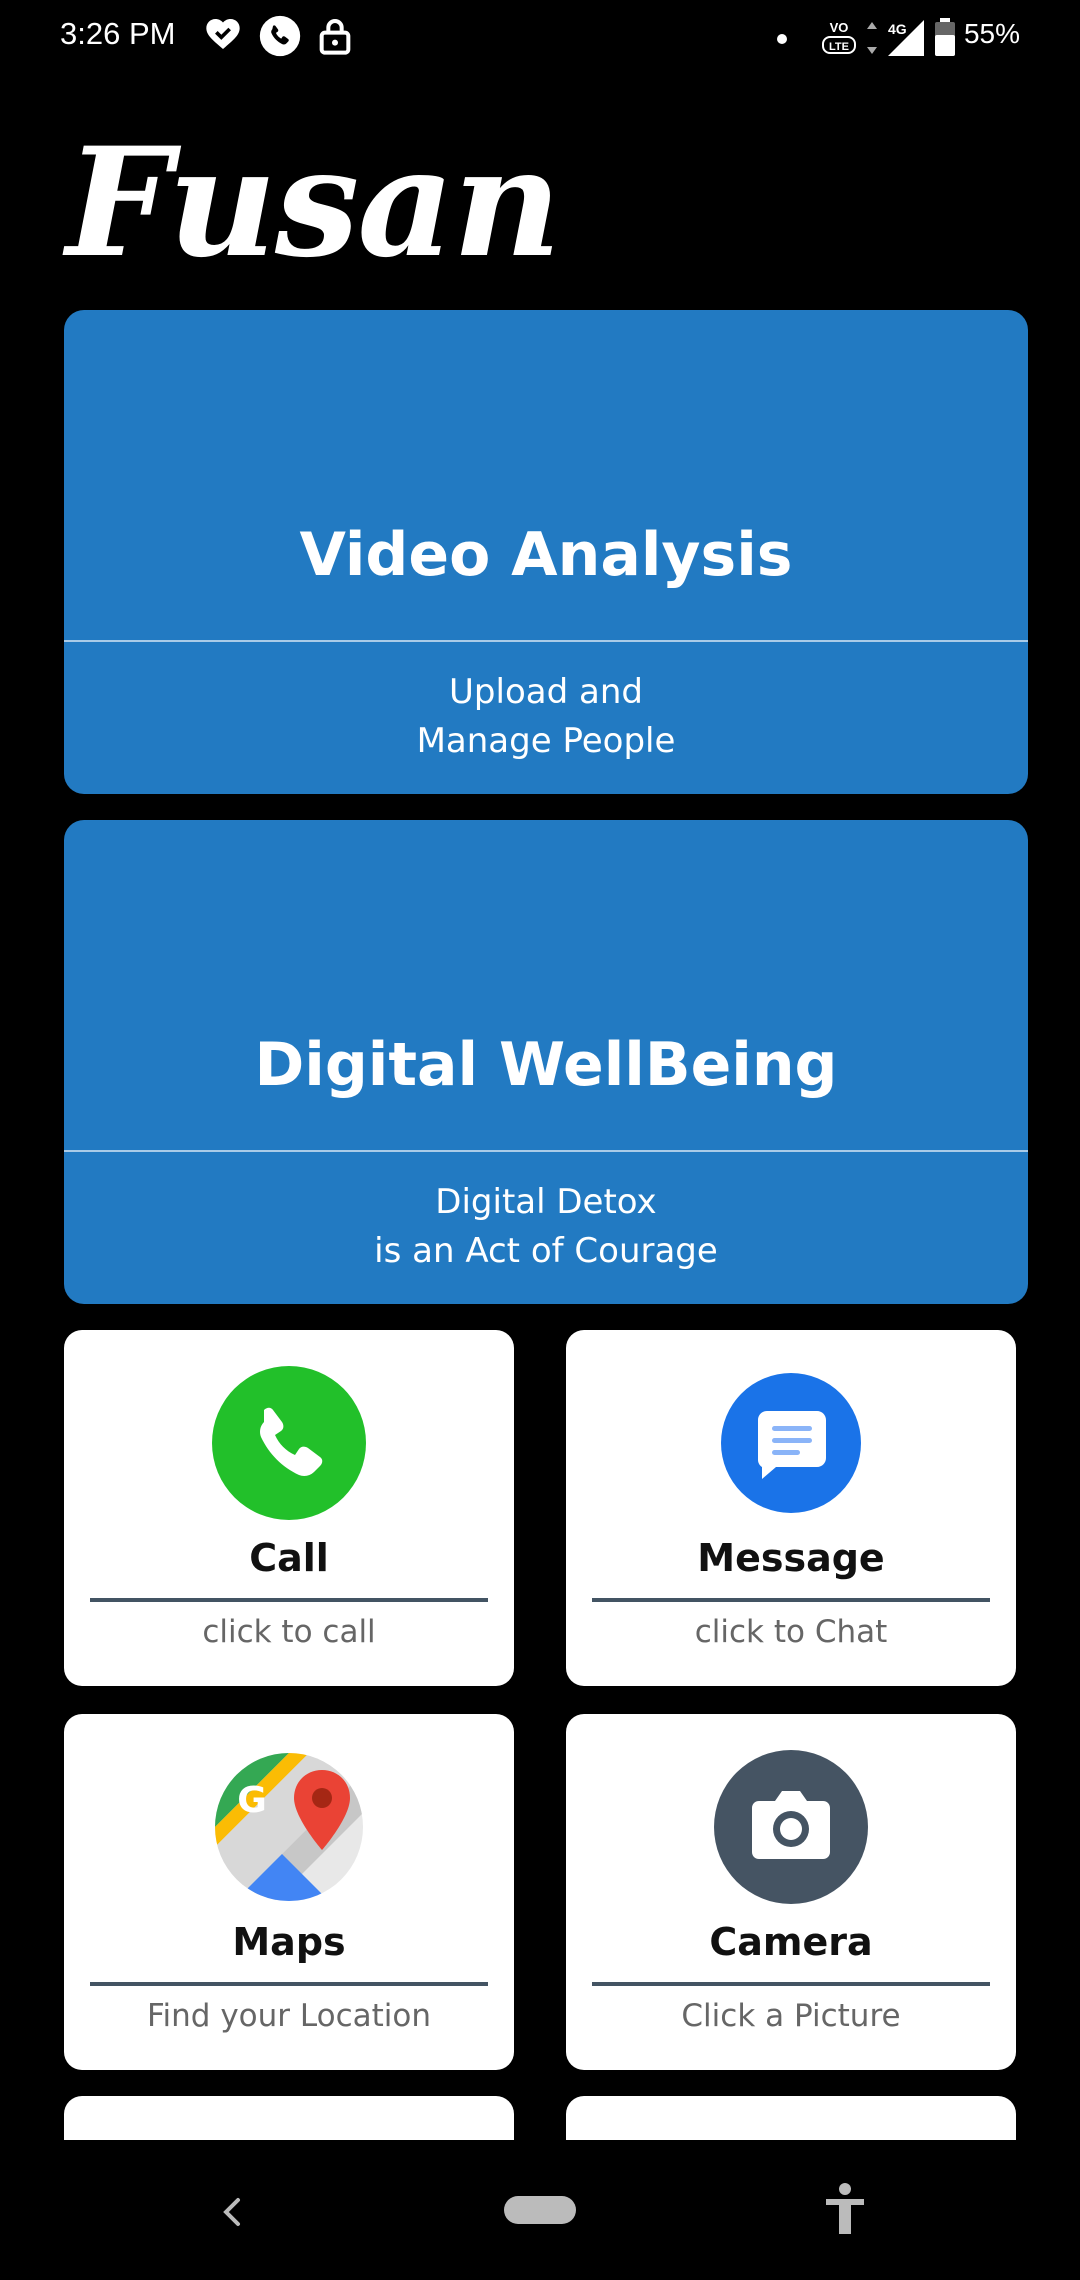  Describe the element at coordinates (839, 39) in the screenshot. I see `volte-icon: VO LTE` at that location.